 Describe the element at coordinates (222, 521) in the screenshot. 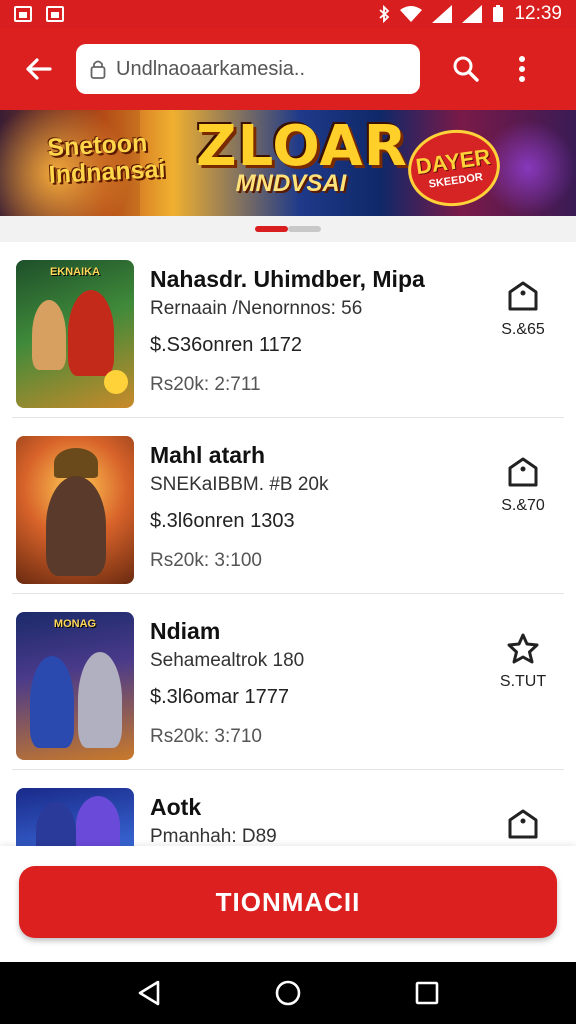

I see `item-price: $.3l6onren 1303` at that location.